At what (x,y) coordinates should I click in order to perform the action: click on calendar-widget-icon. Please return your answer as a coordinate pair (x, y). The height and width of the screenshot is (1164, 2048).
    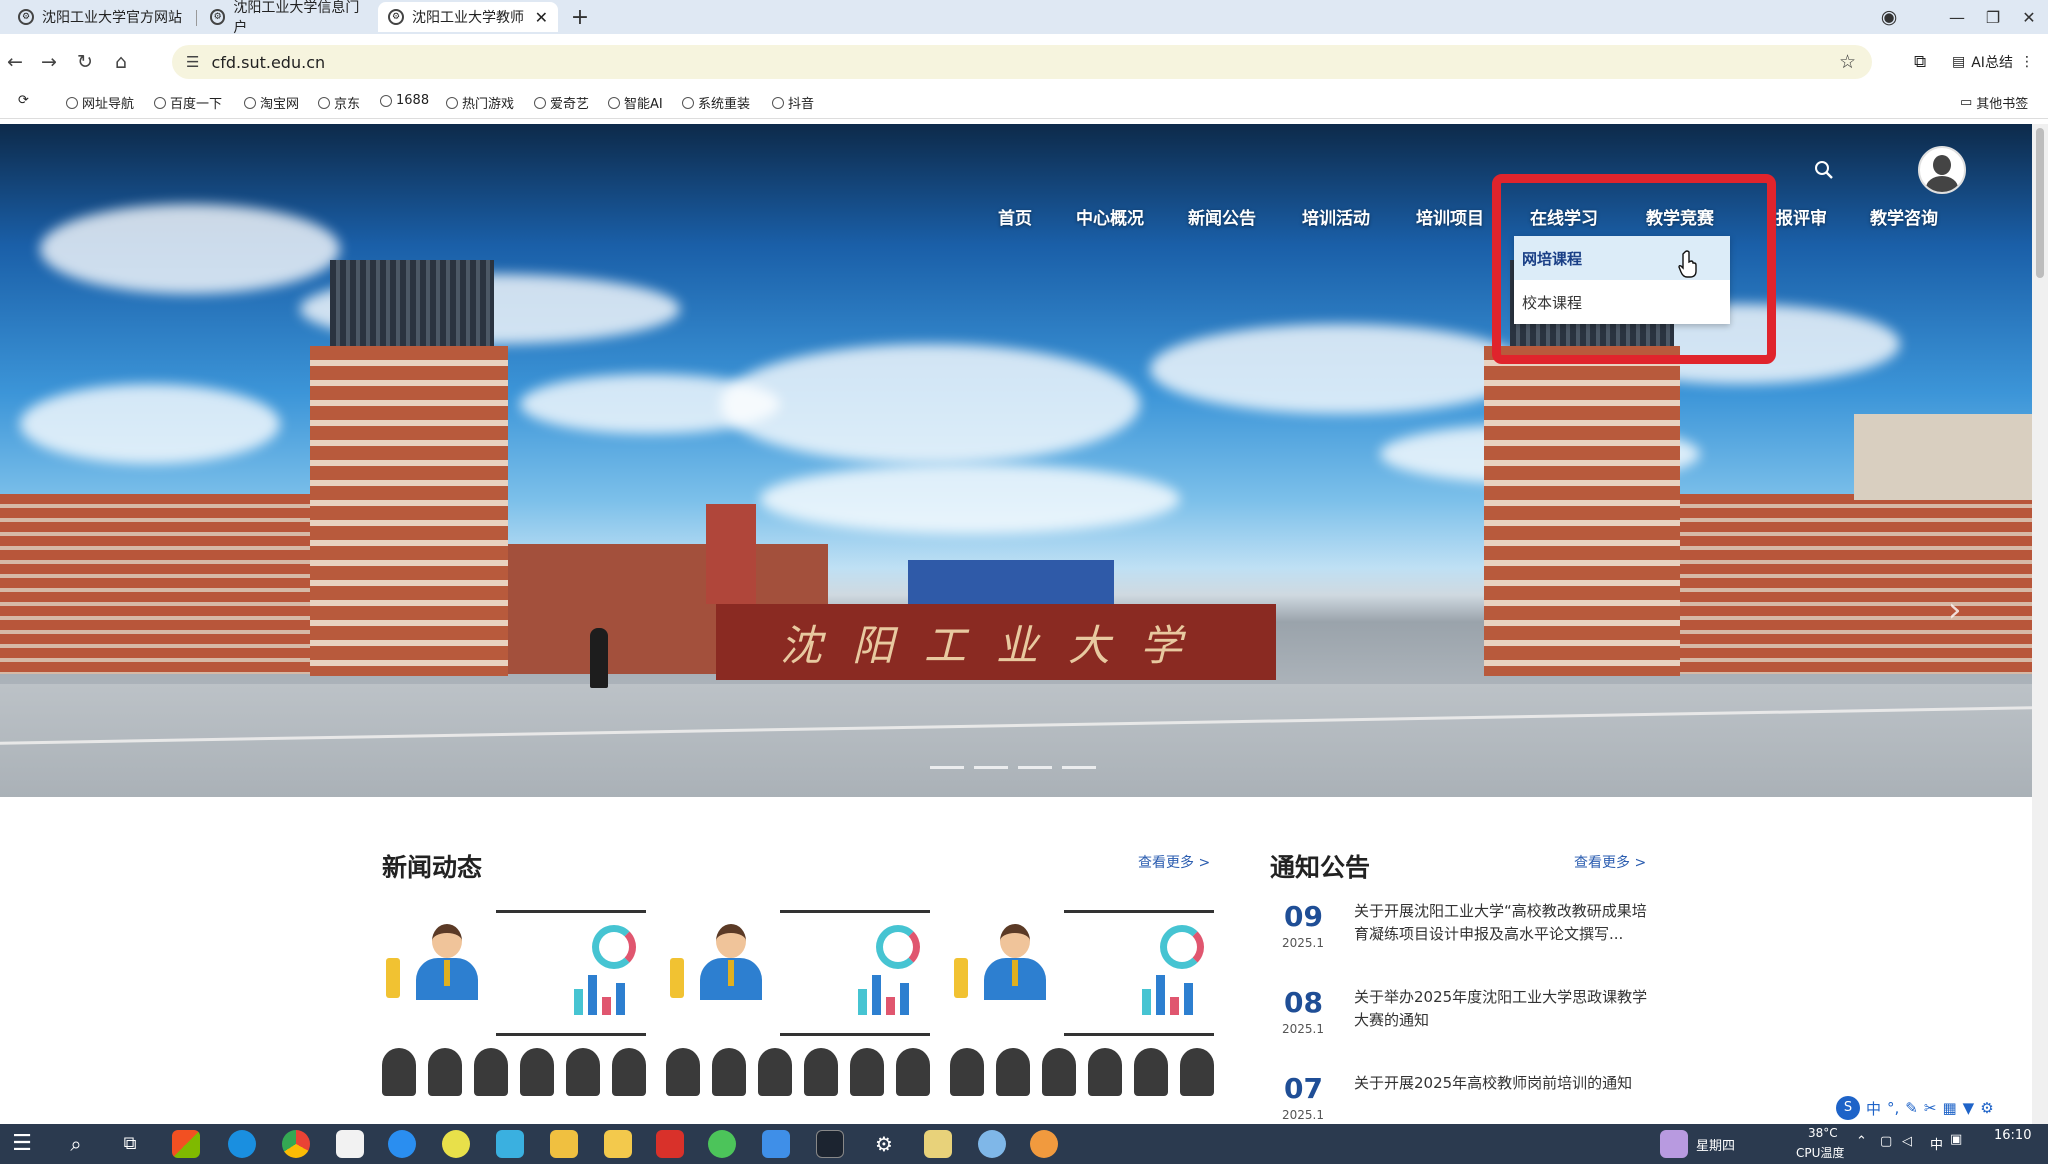
    Looking at the image, I should click on (1674, 1144).